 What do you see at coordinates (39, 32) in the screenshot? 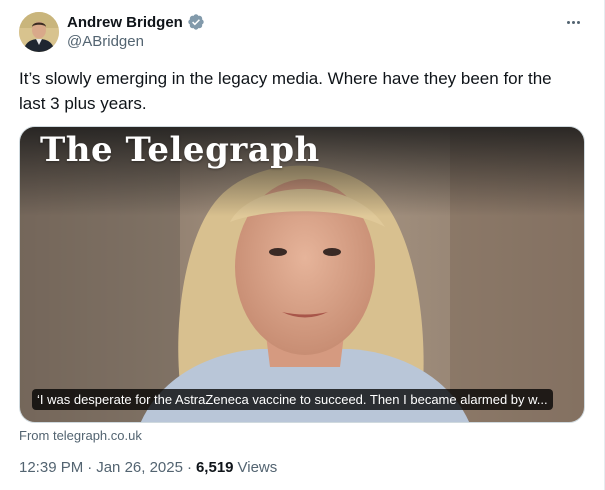
I see `profile-avatar` at bounding box center [39, 32].